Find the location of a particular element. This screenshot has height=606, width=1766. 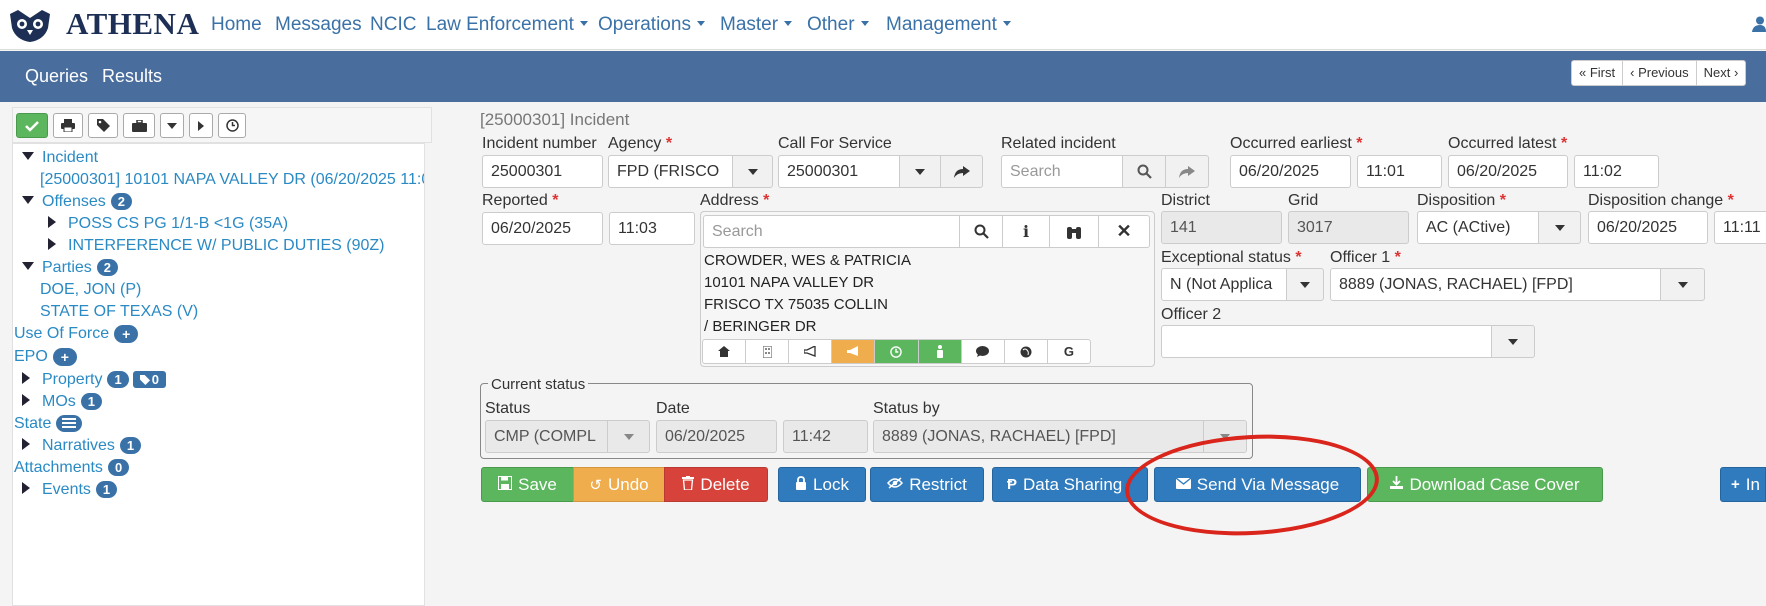

sub-navbar: Queries Results is located at coordinates (883, 76).